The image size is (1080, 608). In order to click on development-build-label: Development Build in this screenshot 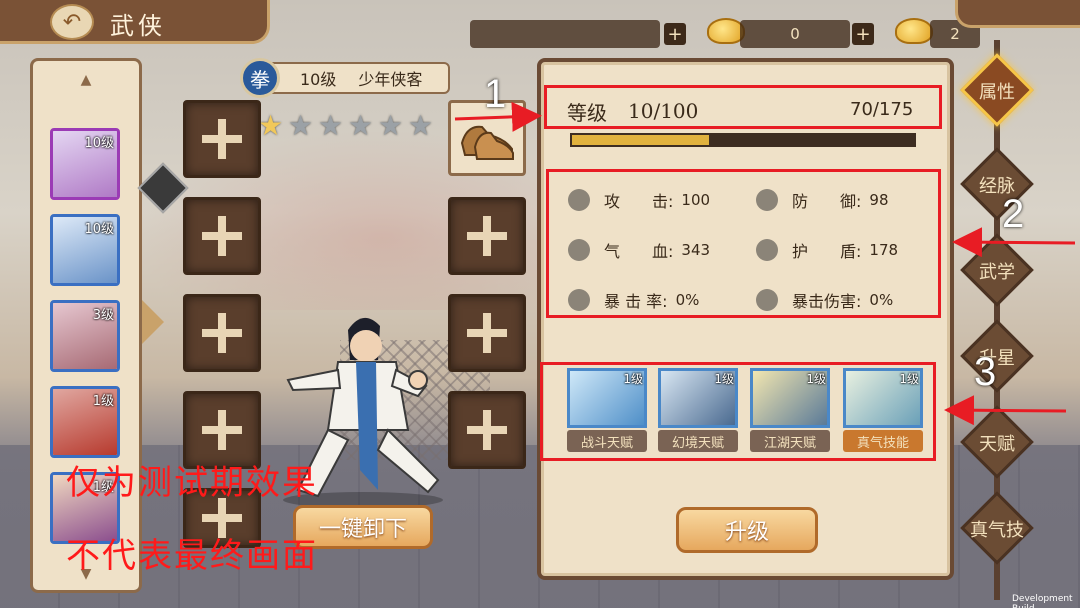, I will do `click(1042, 601)`.